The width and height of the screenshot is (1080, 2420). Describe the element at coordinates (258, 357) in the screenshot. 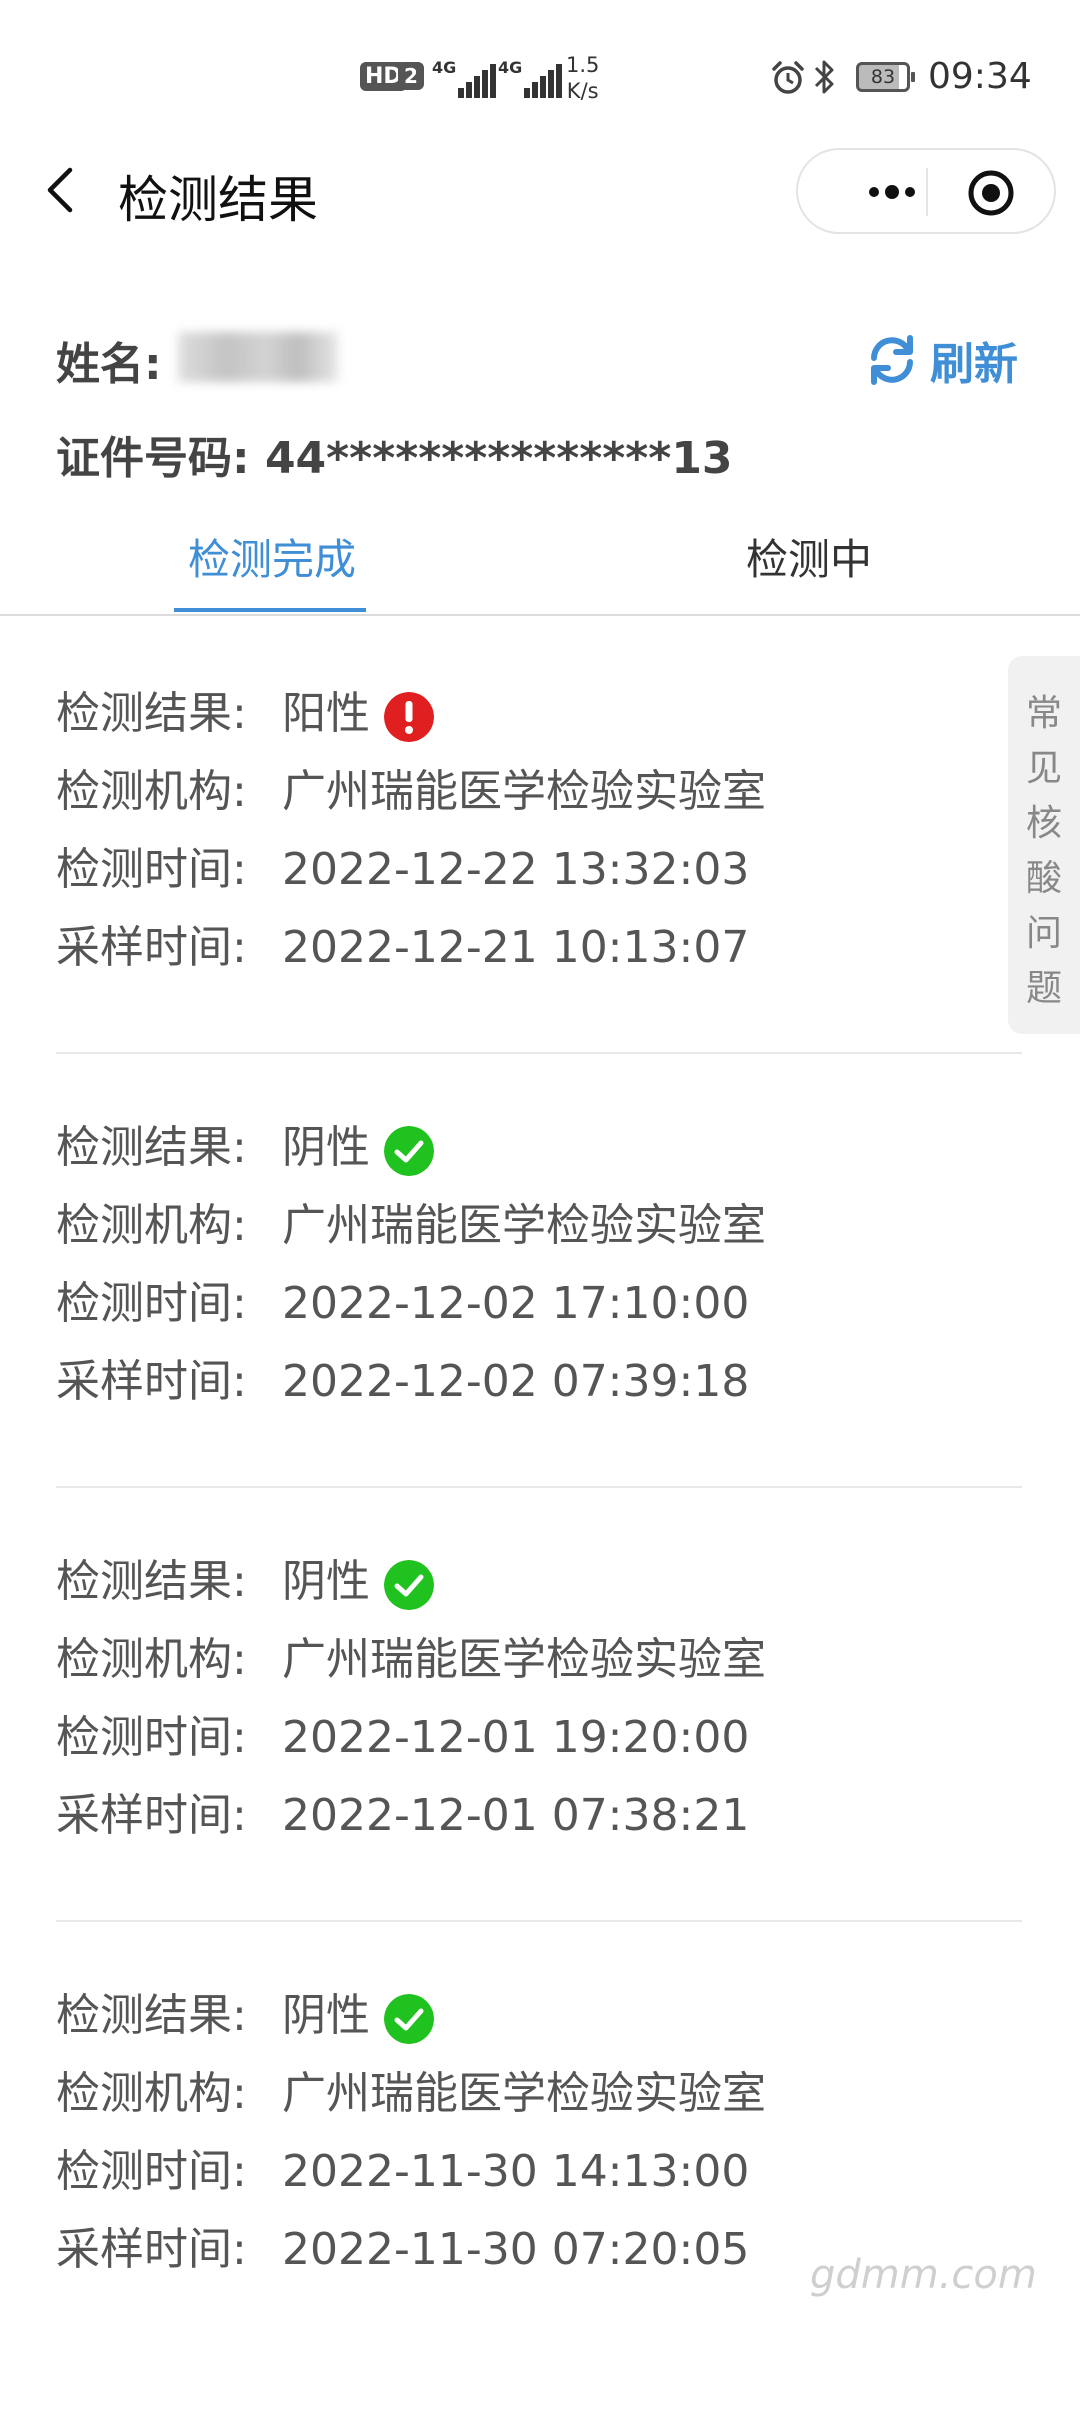

I see `name-value-redacted` at that location.